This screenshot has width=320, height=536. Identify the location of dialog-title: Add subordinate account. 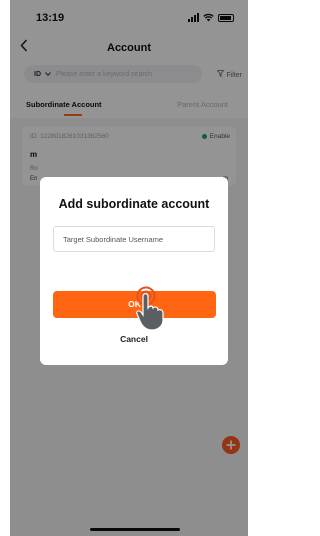
(134, 204).